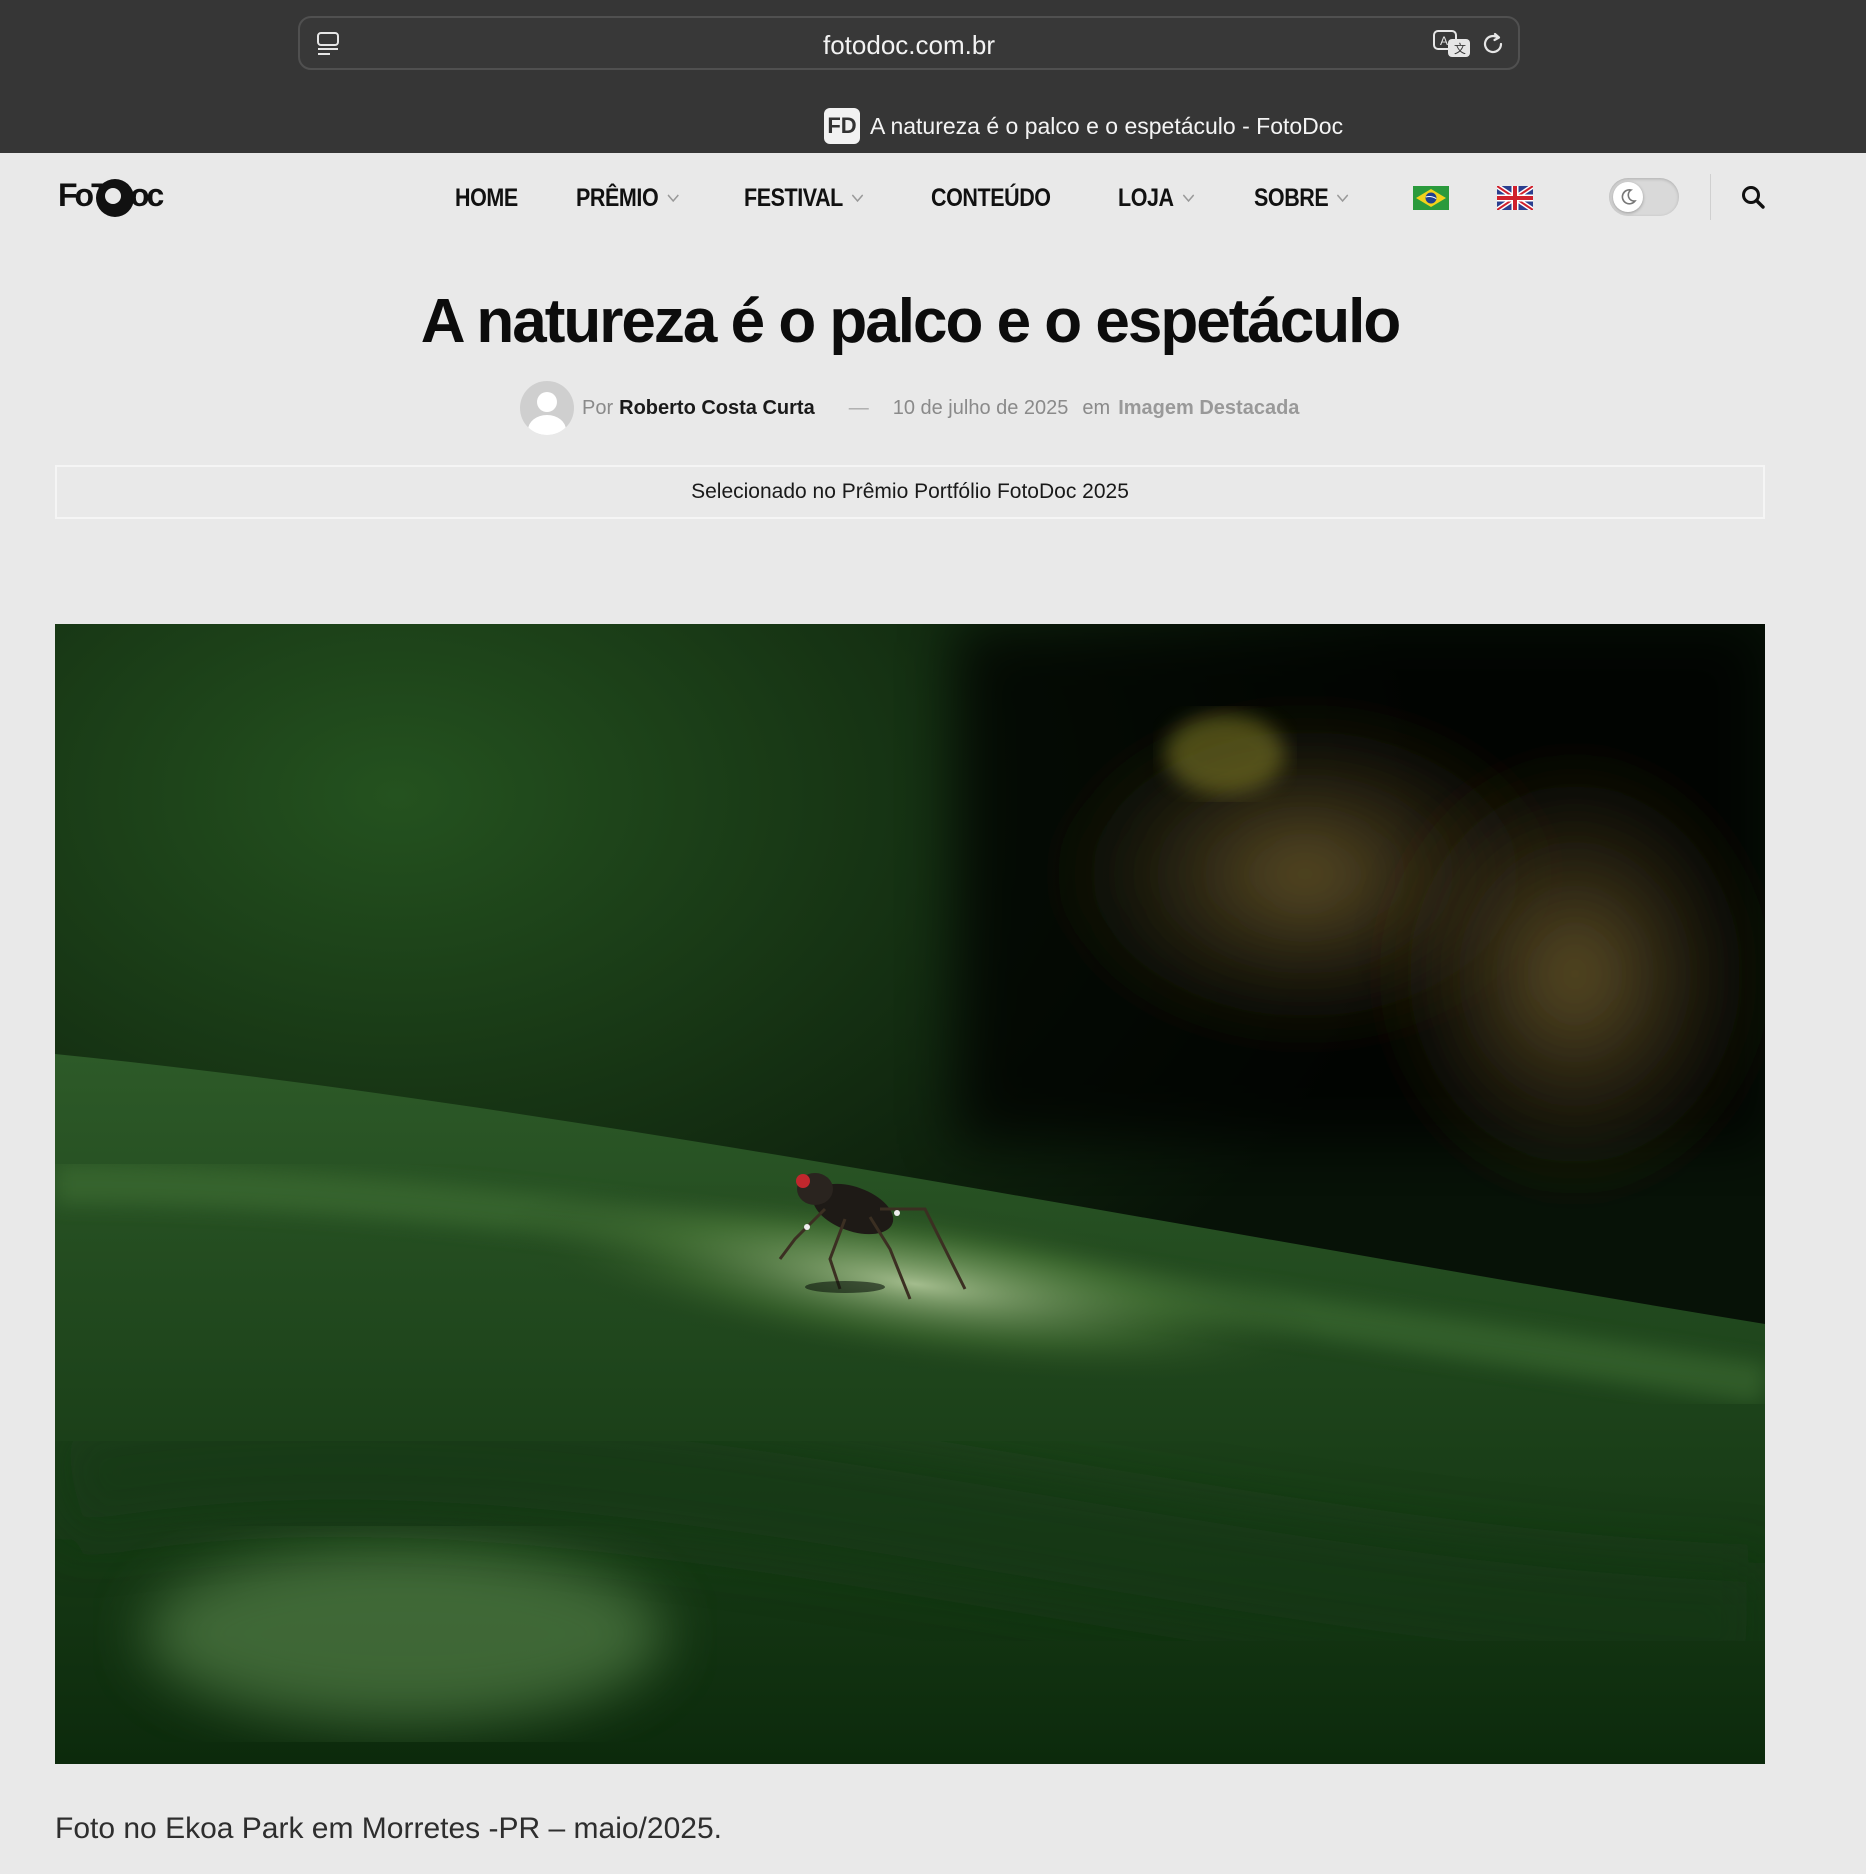 This screenshot has width=1866, height=1874. I want to click on svg-text: A, so click(1444, 41).